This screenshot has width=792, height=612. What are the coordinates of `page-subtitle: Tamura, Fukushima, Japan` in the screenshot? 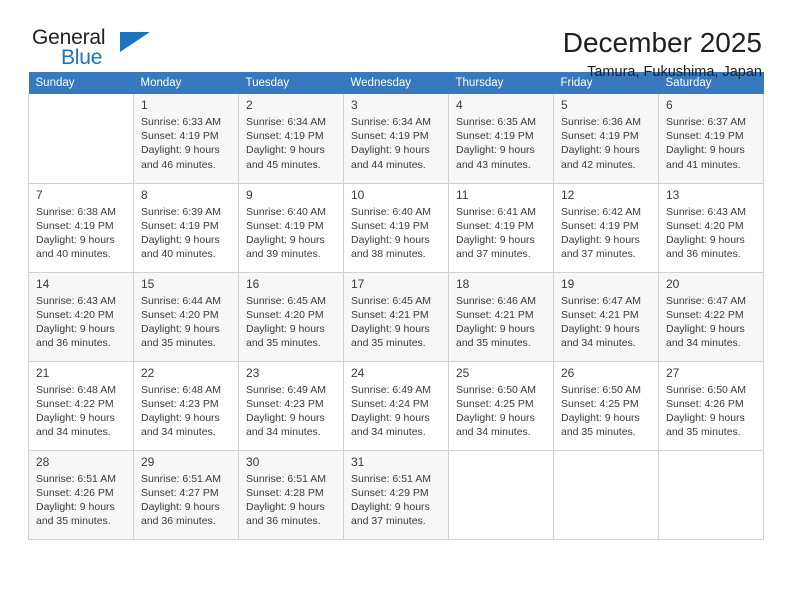 It's located at (674, 72).